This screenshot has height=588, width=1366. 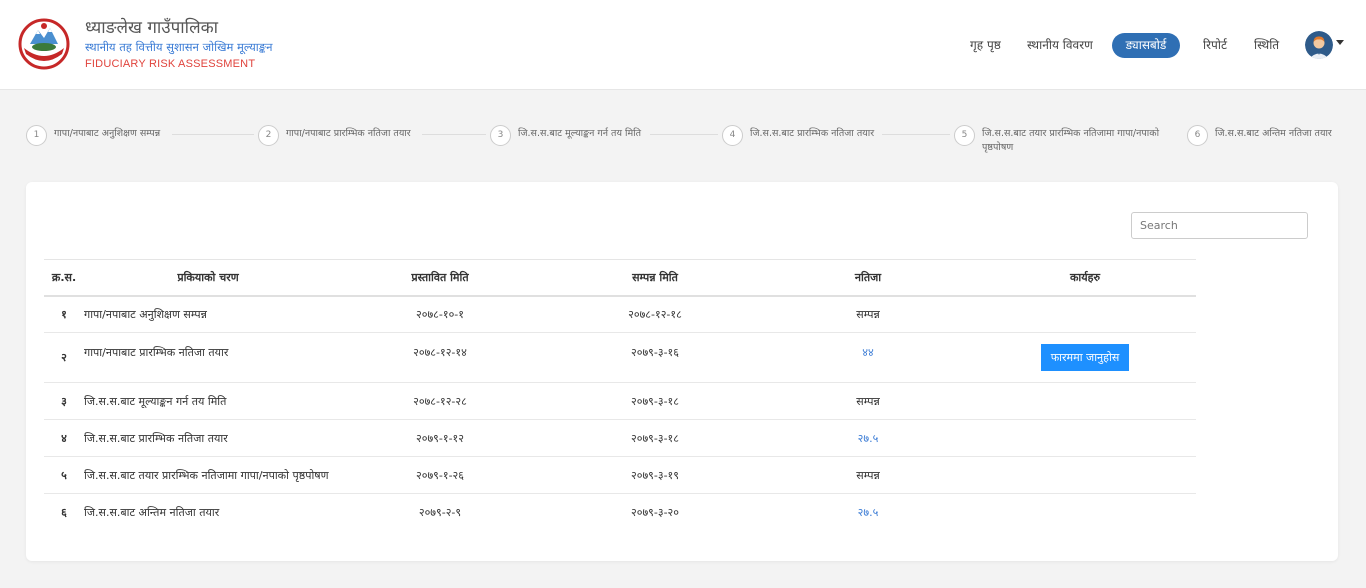 I want to click on row-proposed-date: २०७९-१-१२, so click(x=440, y=438).